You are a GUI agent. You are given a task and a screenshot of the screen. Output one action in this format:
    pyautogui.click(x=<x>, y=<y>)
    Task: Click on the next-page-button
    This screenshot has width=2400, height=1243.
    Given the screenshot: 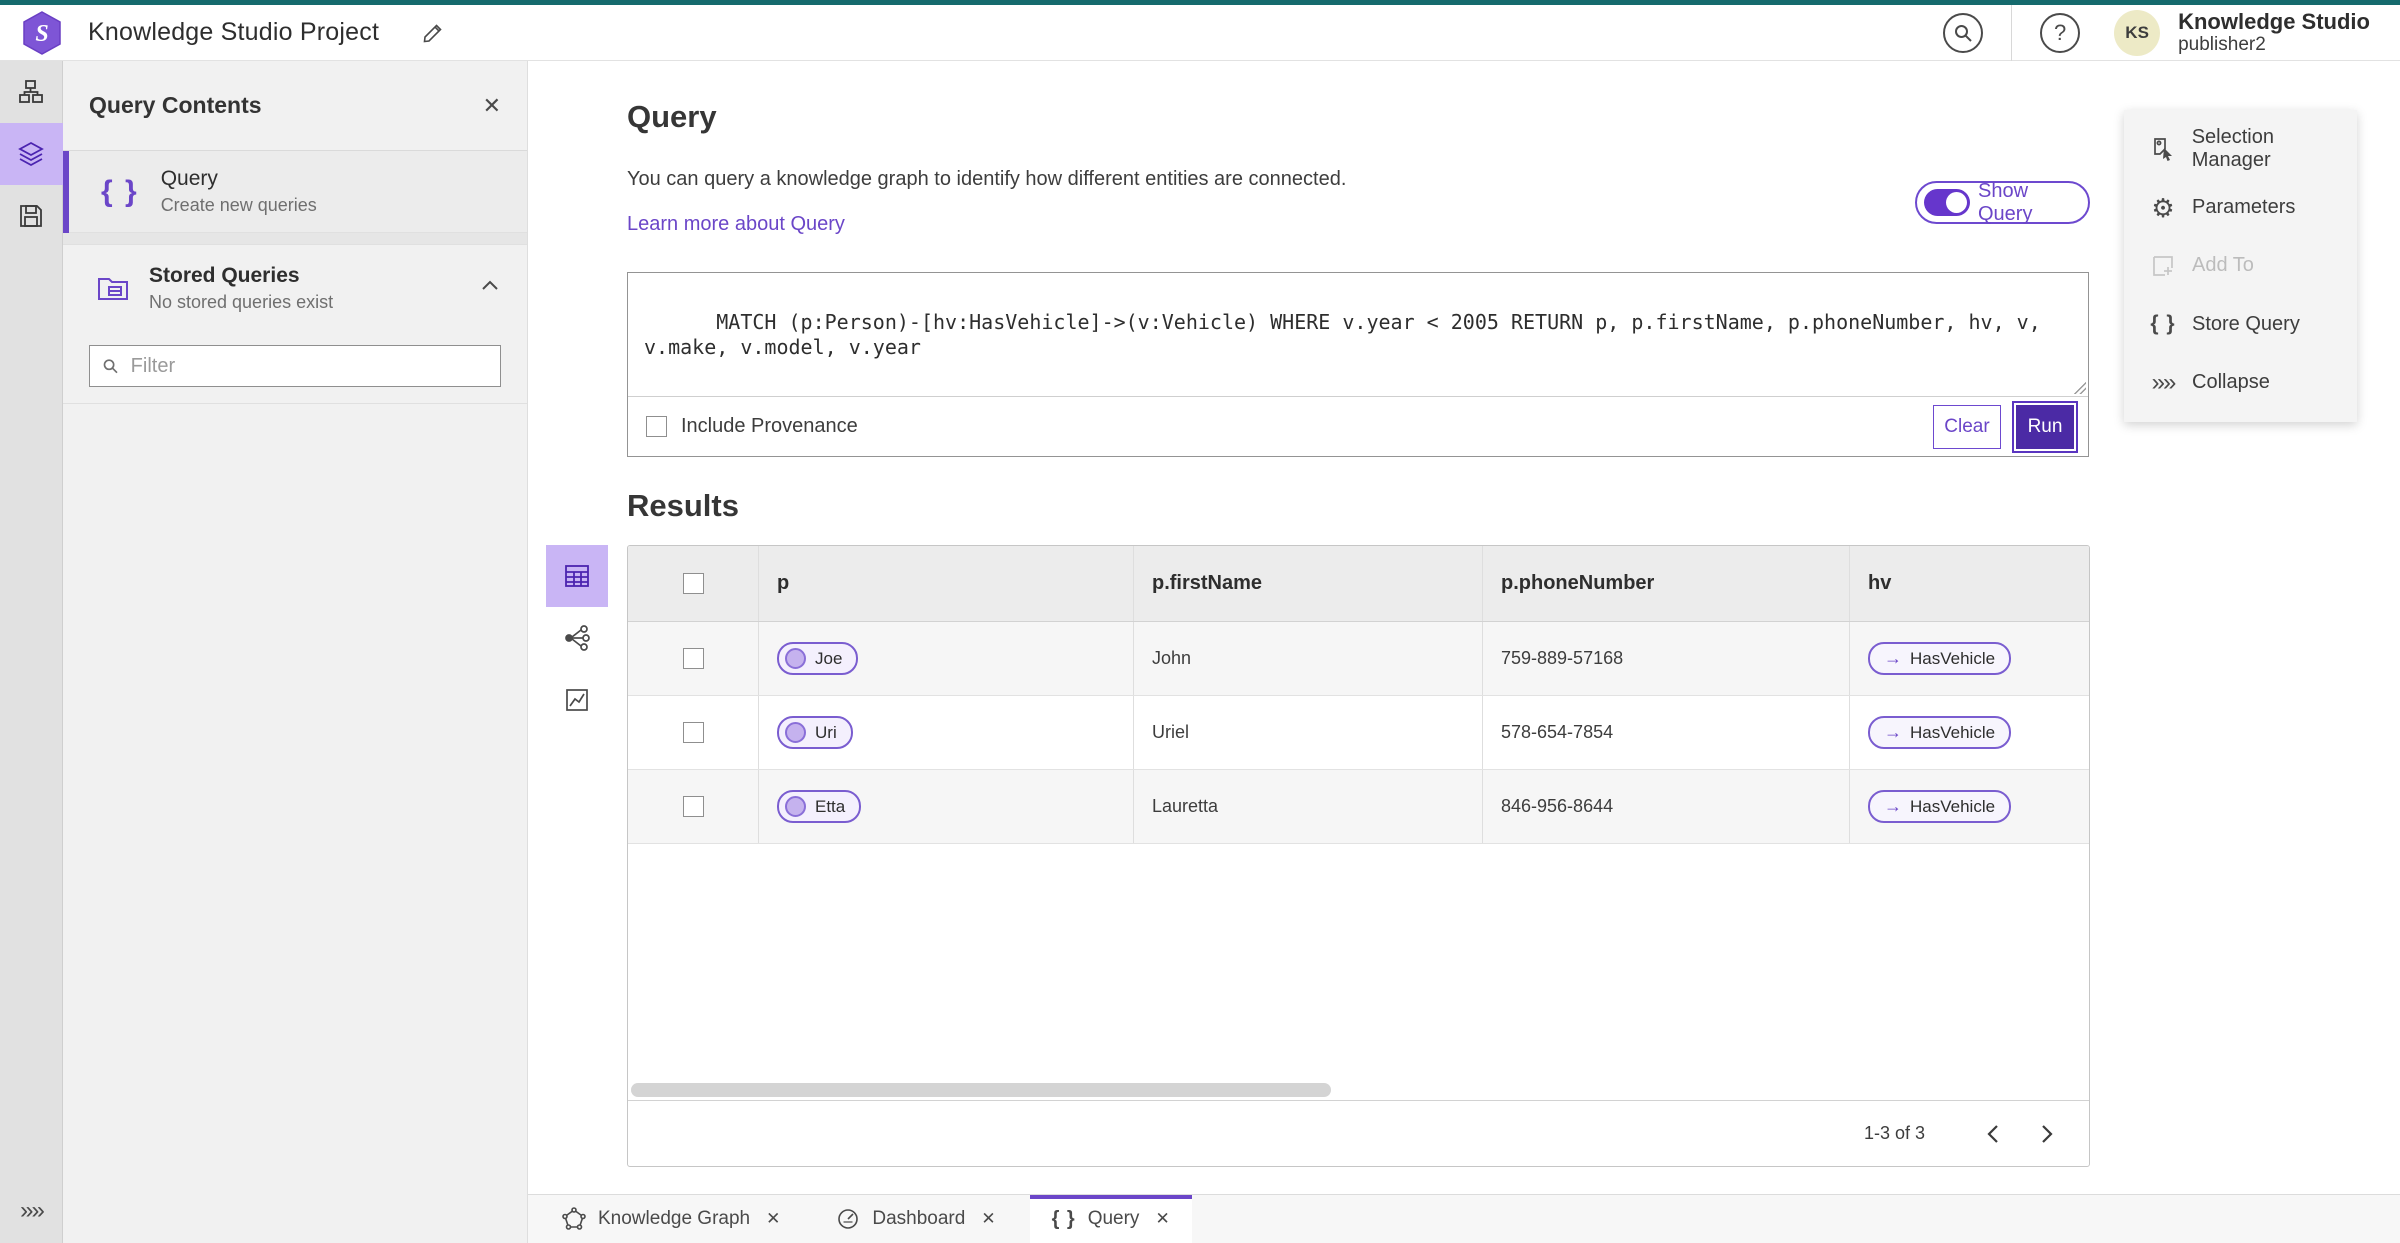 What is the action you would take?
    pyautogui.click(x=2047, y=1134)
    